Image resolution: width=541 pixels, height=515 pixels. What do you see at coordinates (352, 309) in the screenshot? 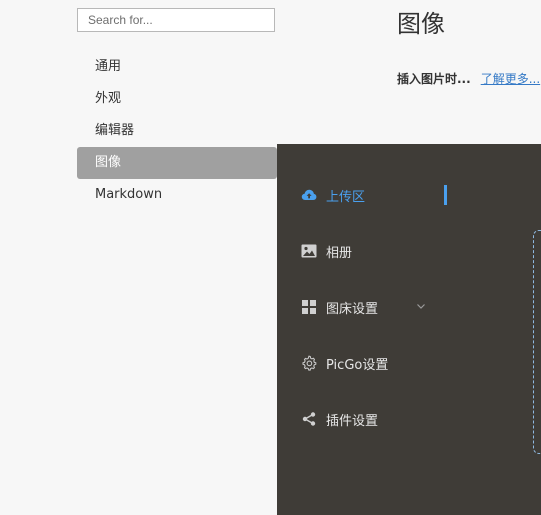
I see `picgo-menu-label: 图床设置` at bounding box center [352, 309].